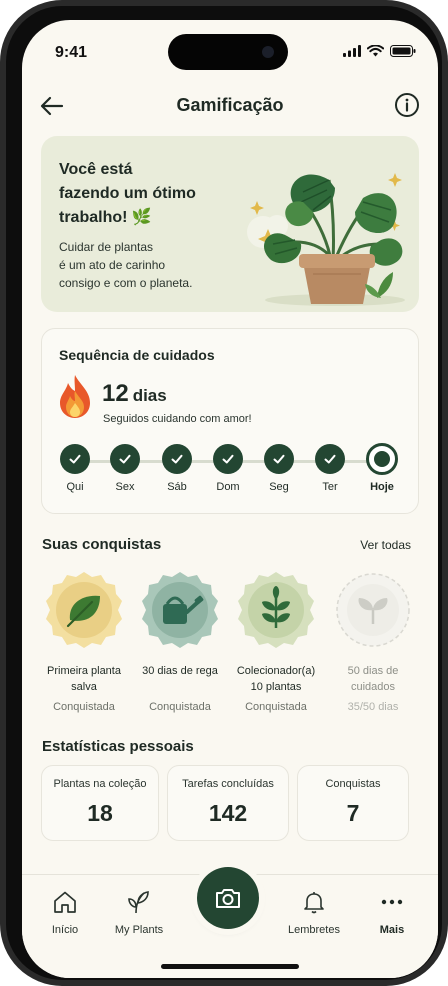  Describe the element at coordinates (279, 487) in the screenshot. I see `streak-day-label: Seg` at that location.